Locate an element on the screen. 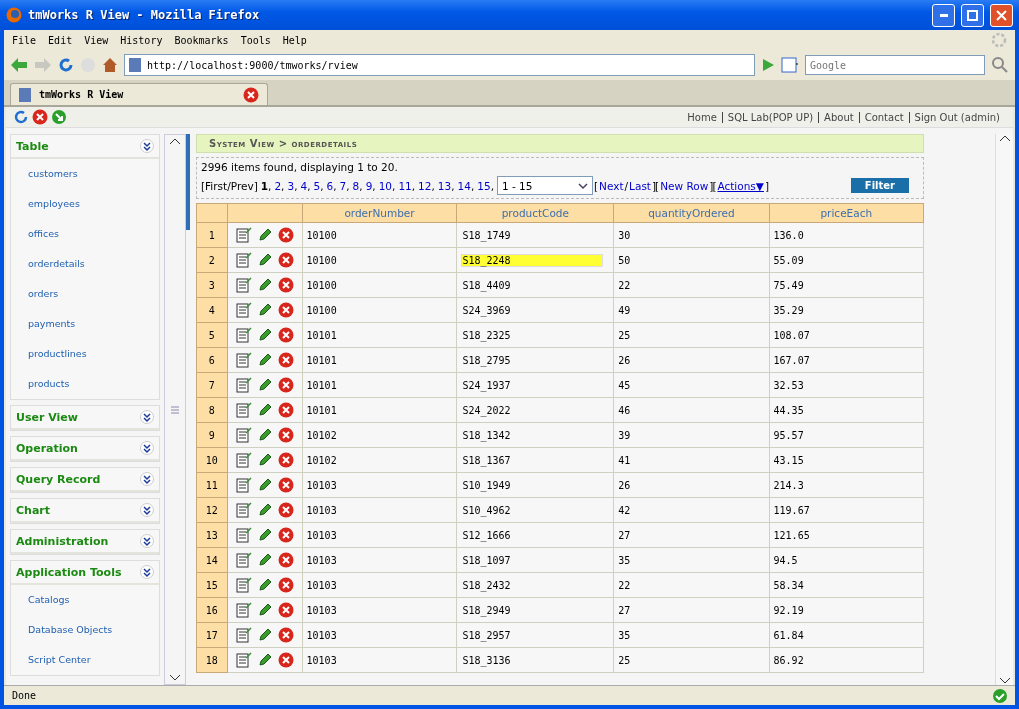 This screenshot has height=709, width=1019. browser-tab: tmWorks R View is located at coordinates (139, 94).